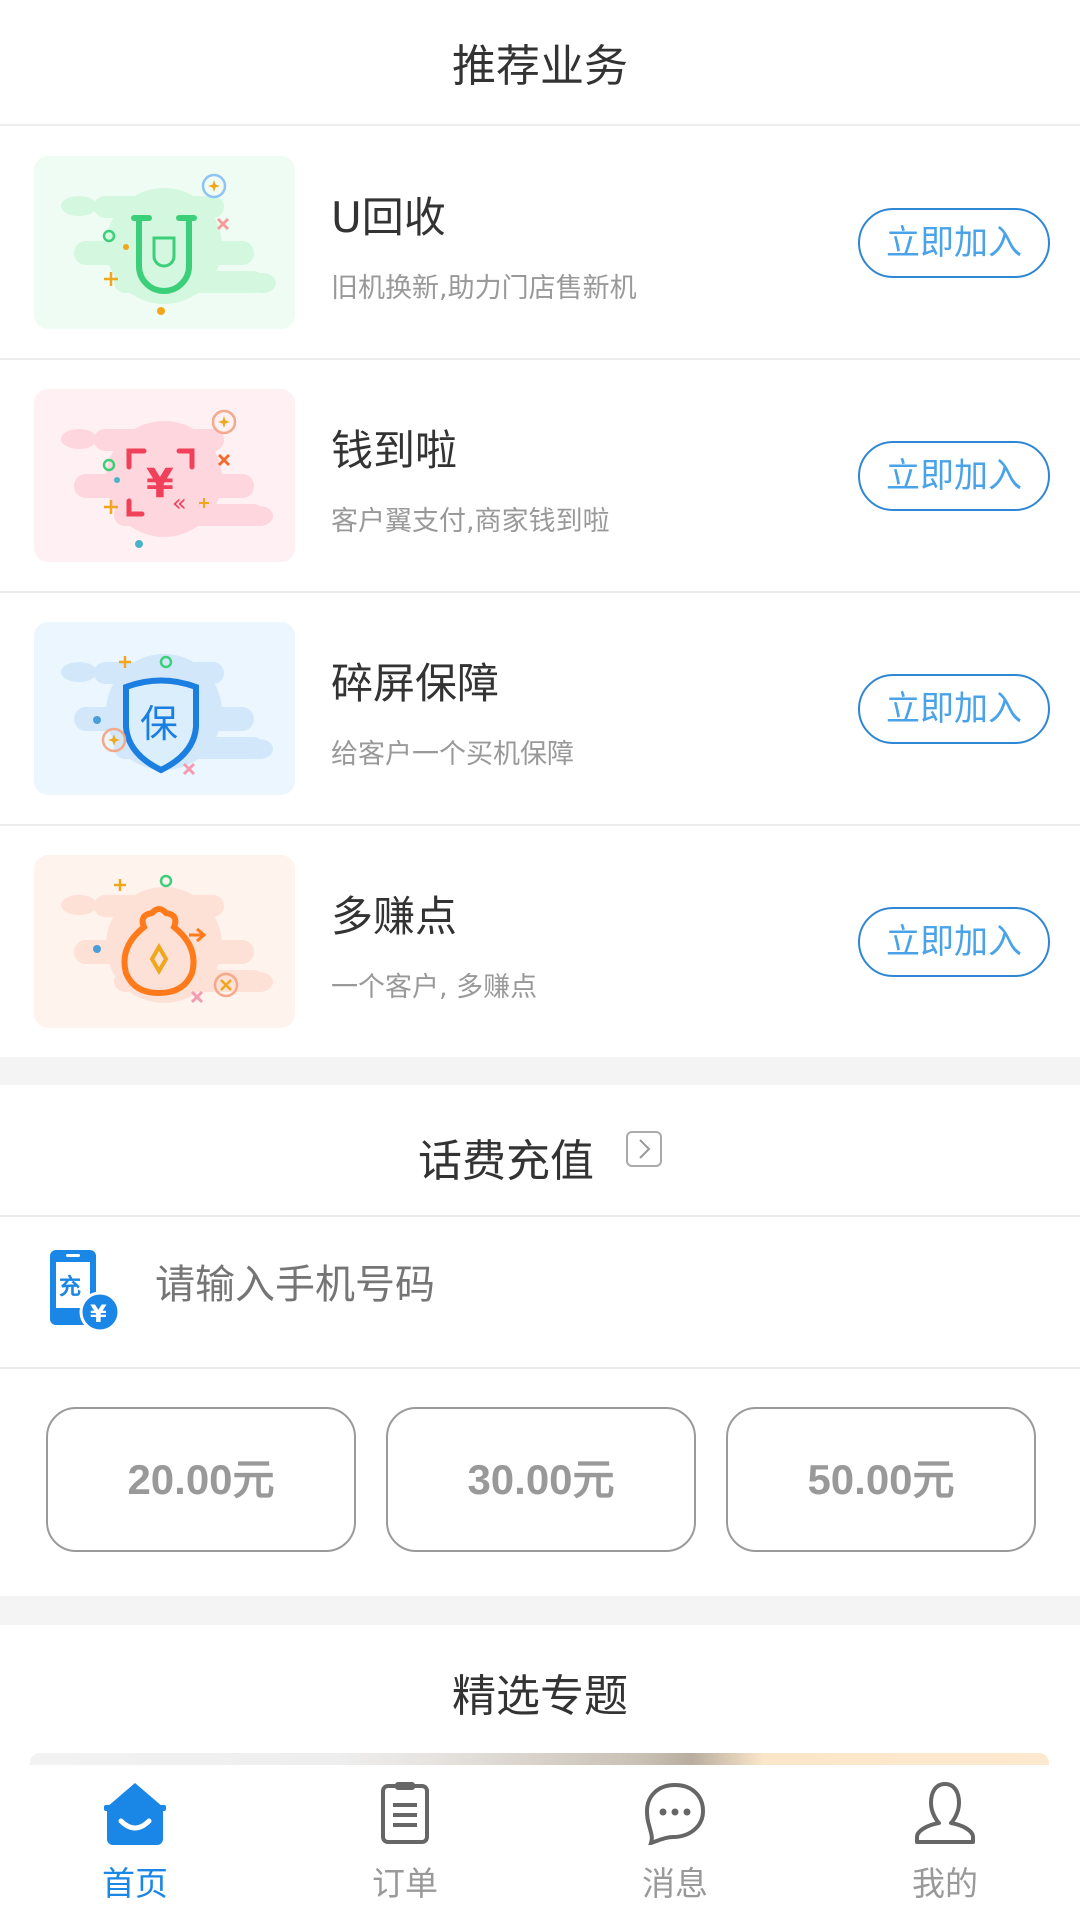 Image resolution: width=1080 pixels, height=1920 pixels. Describe the element at coordinates (555, 1285) in the screenshot. I see `phone-number-input` at that location.